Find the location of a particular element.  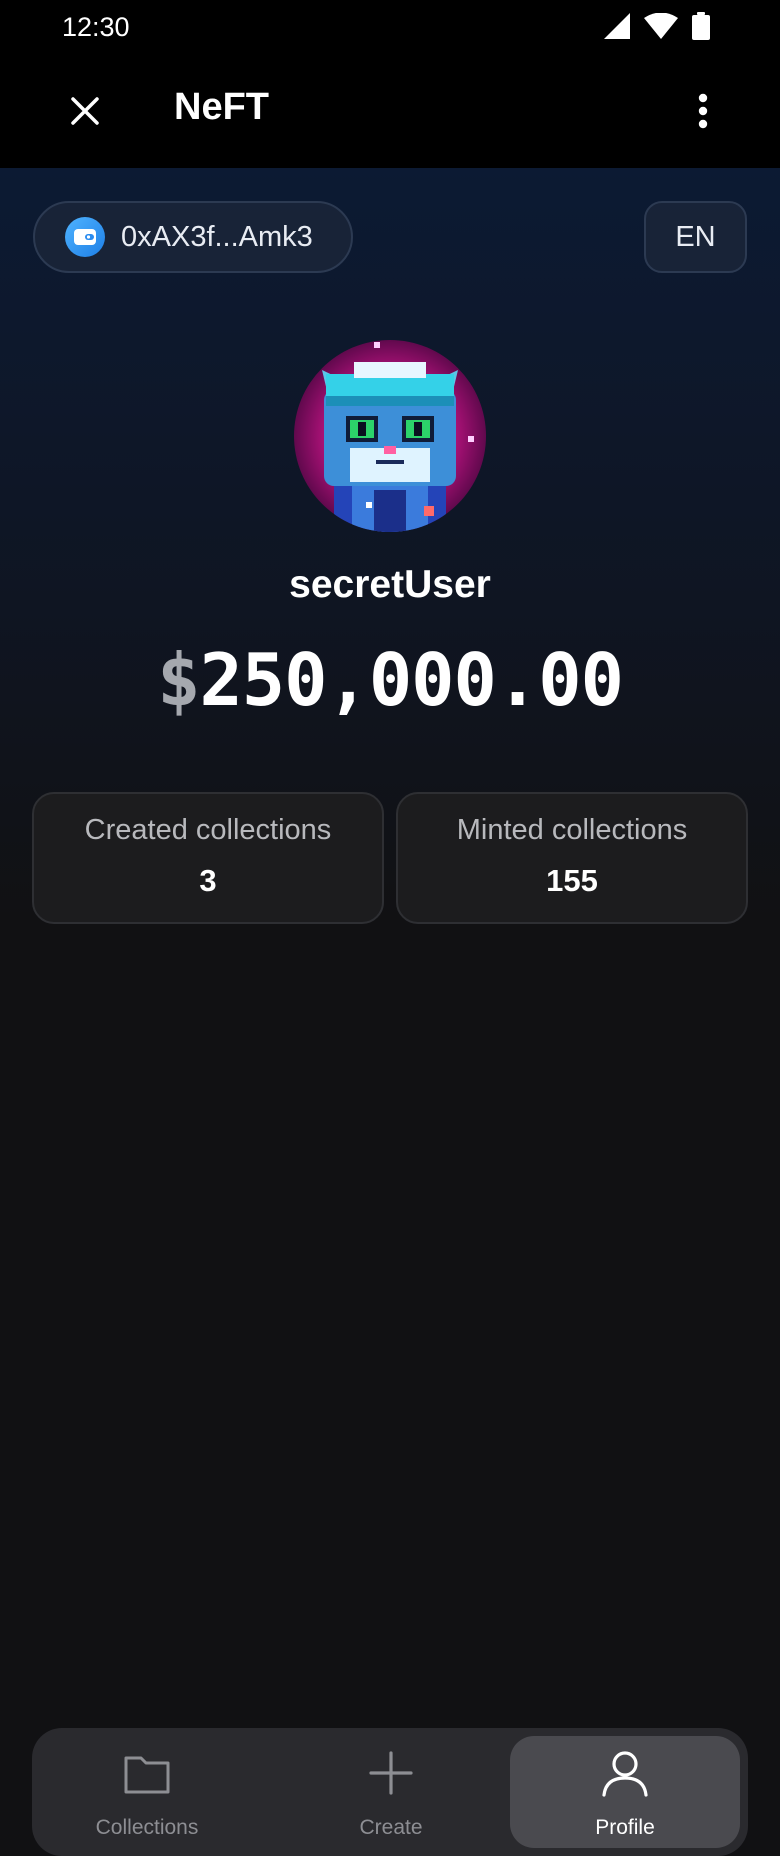

balance-currency: $ is located at coordinates (178, 680).